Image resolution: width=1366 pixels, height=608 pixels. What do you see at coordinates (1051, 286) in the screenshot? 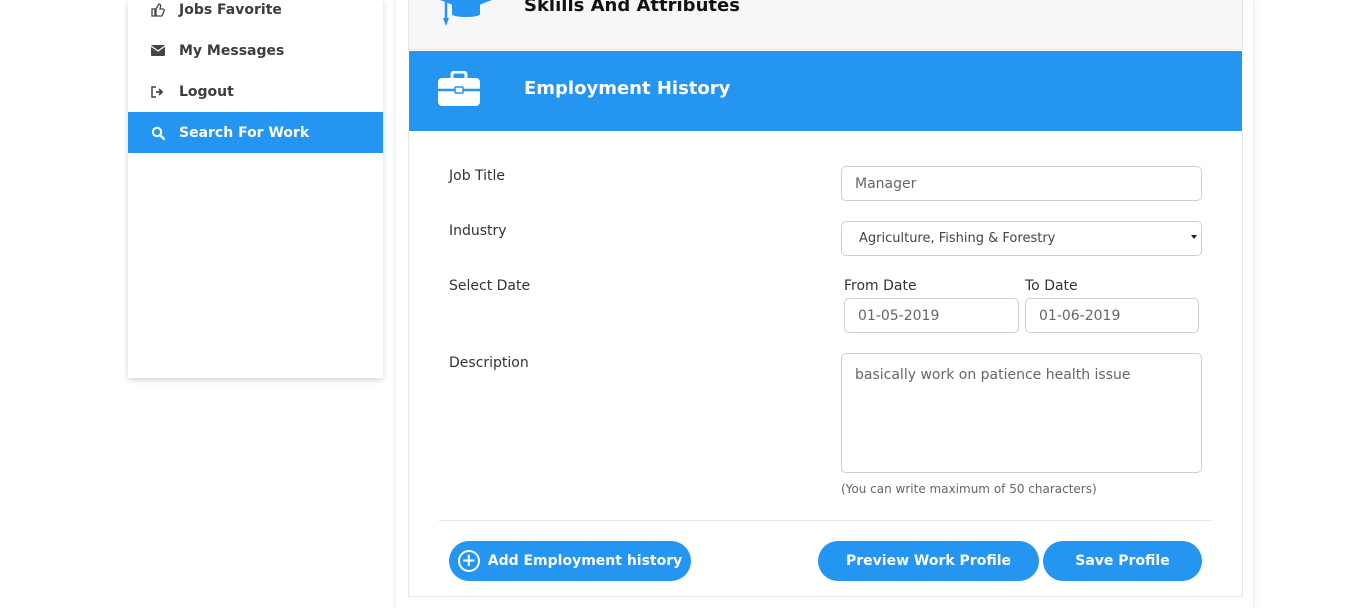
I see `to-date-label: To Date` at bounding box center [1051, 286].